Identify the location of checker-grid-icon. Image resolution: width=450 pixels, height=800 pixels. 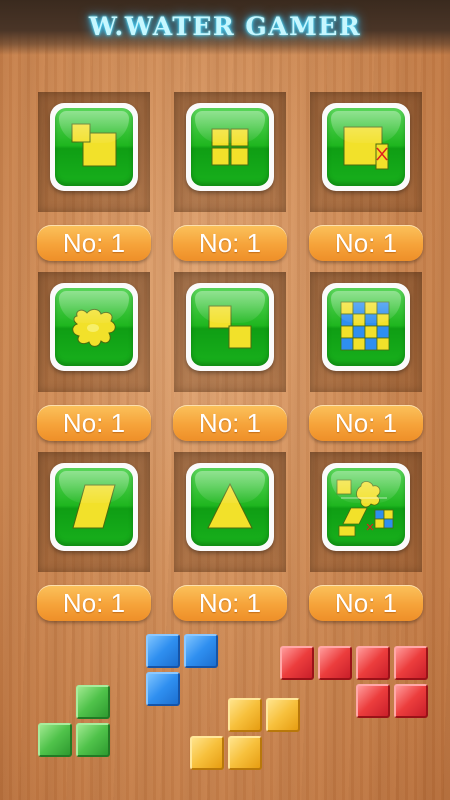
(365, 326).